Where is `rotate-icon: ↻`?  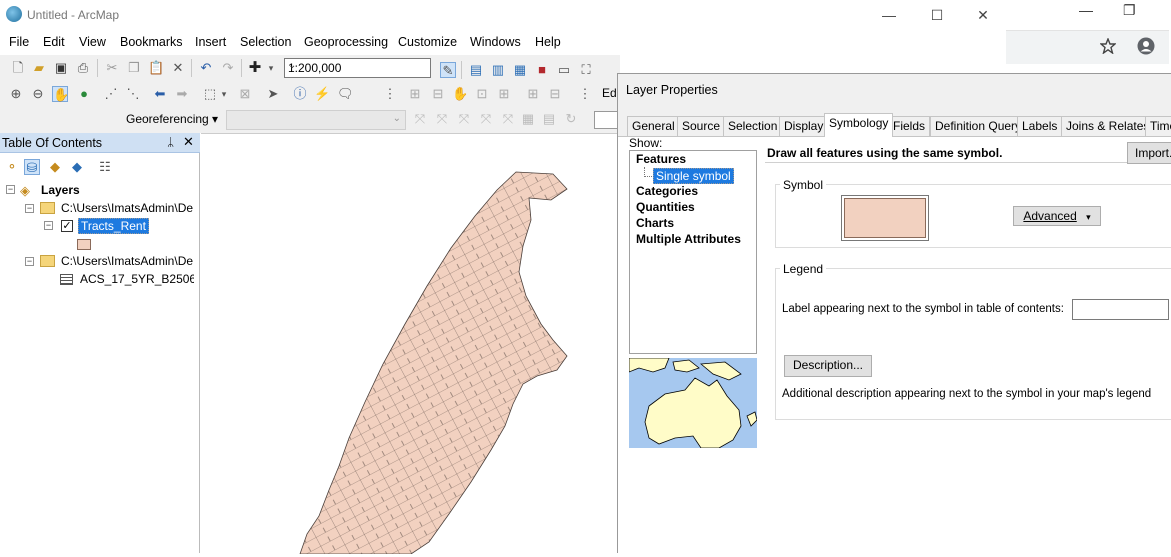
rotate-icon: ↻ is located at coordinates (571, 119).